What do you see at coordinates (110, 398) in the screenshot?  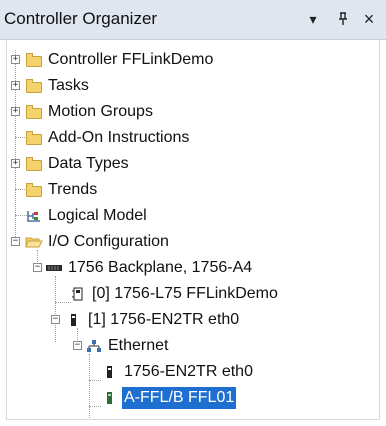 I see `device-icon` at bounding box center [110, 398].